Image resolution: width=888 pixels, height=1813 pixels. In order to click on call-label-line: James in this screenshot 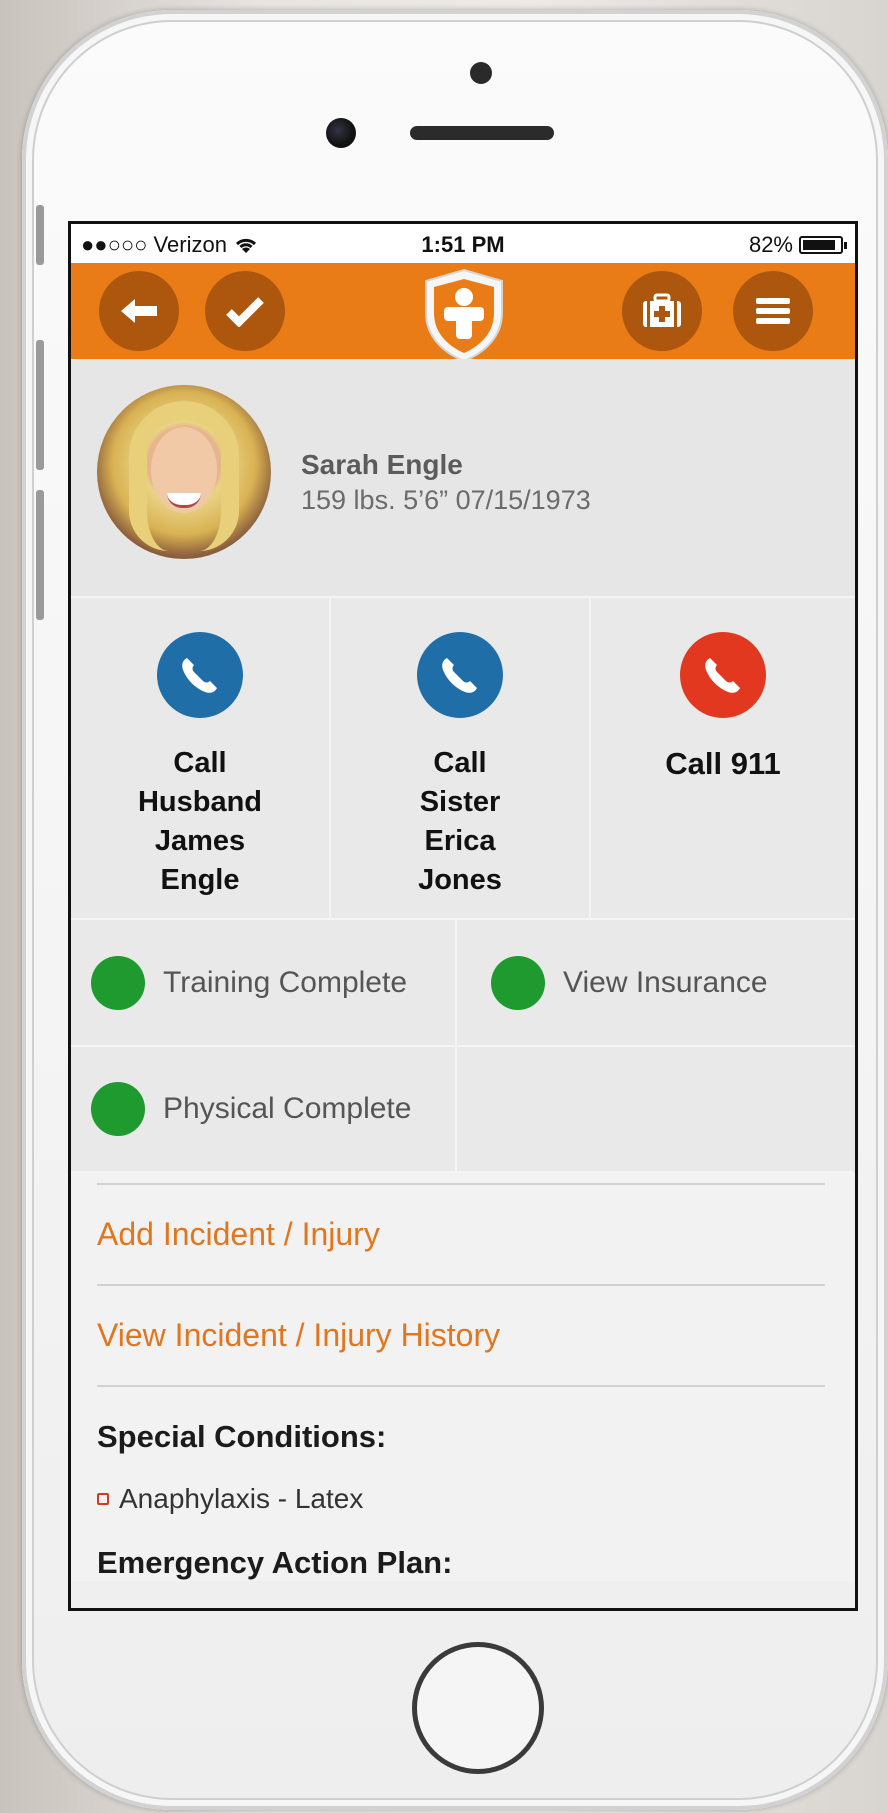, I will do `click(200, 841)`.